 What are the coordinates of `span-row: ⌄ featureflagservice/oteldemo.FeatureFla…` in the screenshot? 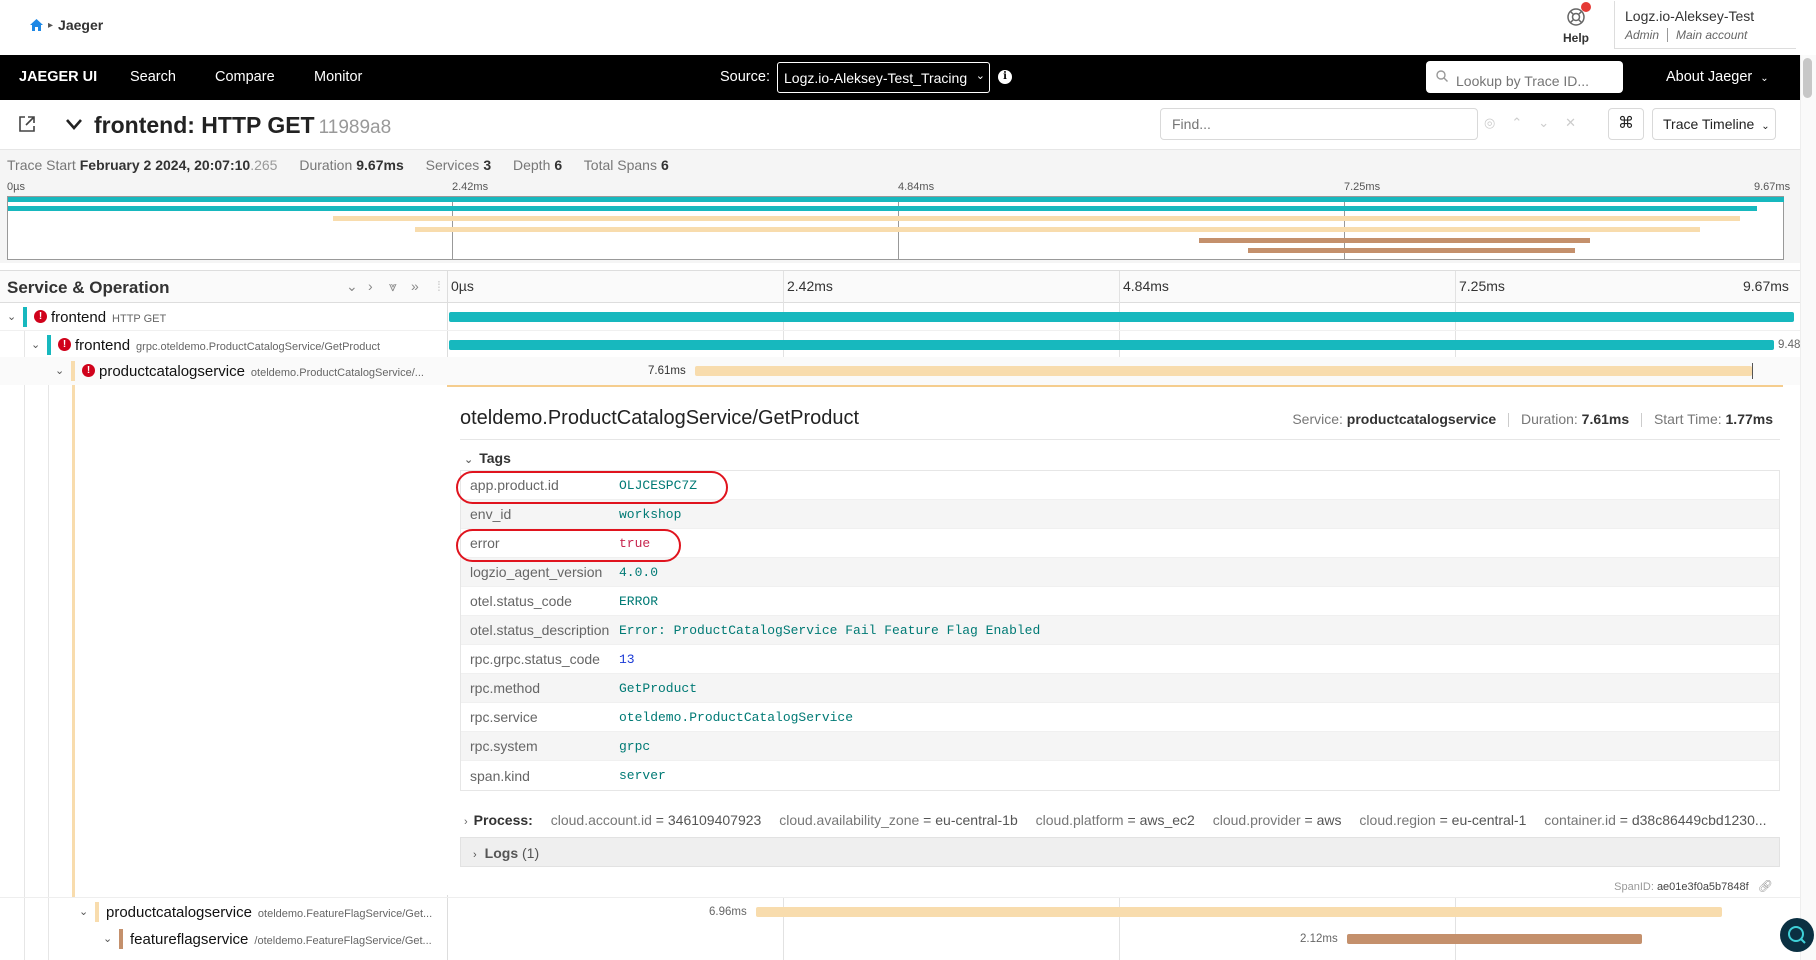 It's located at (900, 939).